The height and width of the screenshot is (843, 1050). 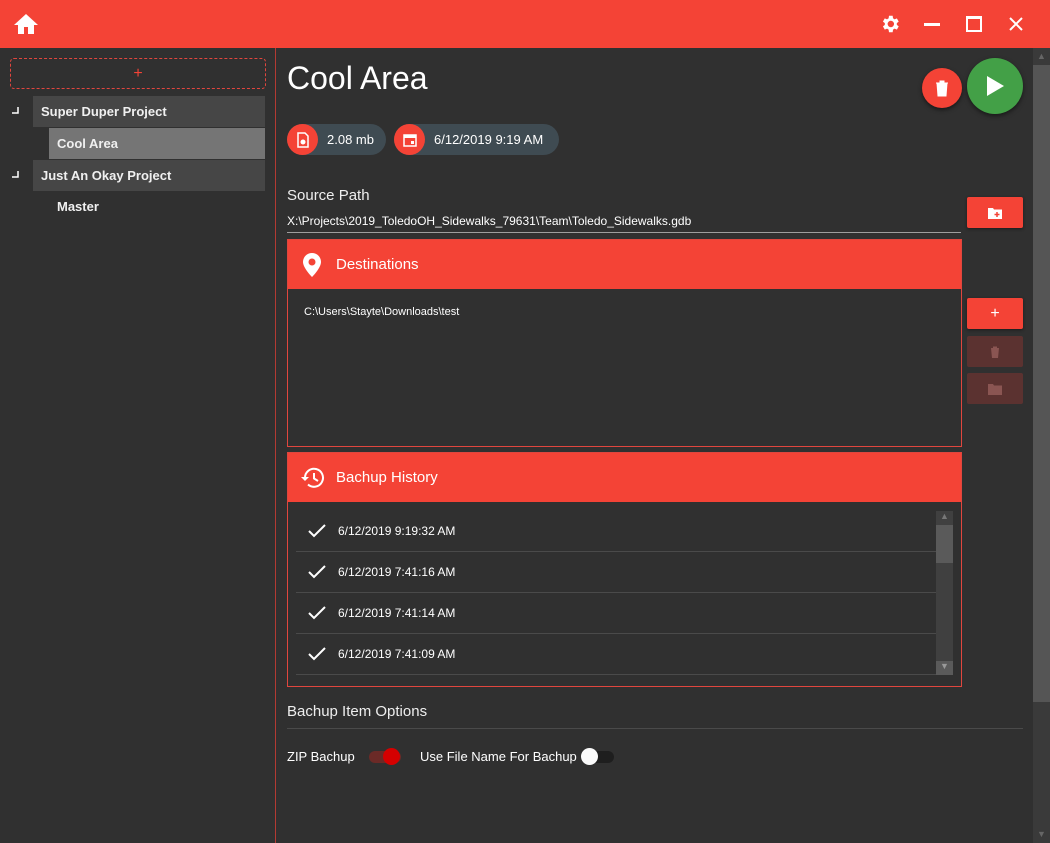 I want to click on date-chip-text: 6/12/2019 9:19 AM, so click(x=489, y=139).